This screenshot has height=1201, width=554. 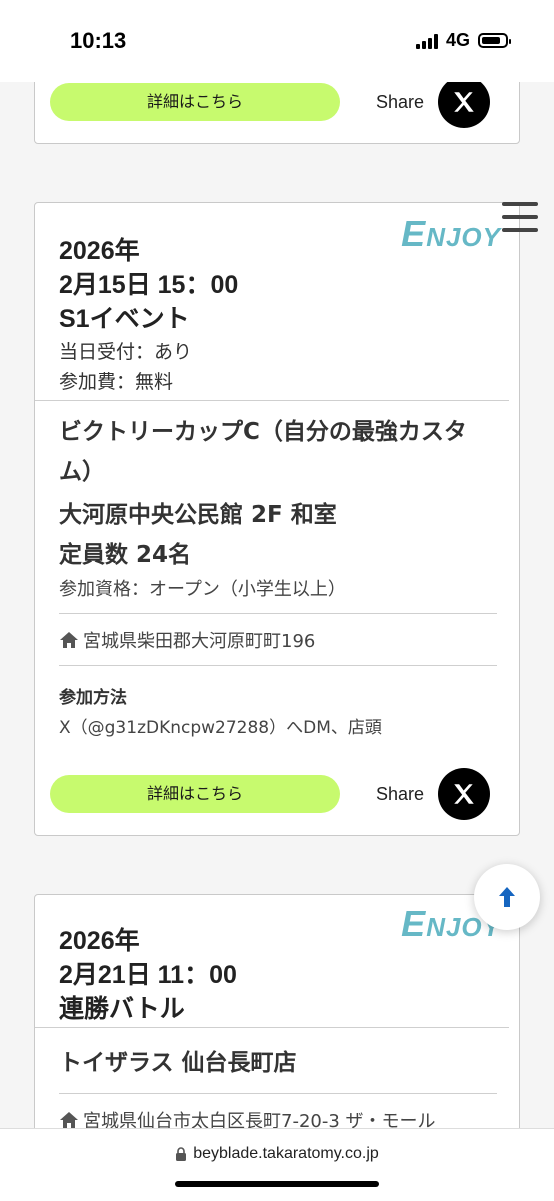 I want to click on browser-url-bar: beyblade.takaratomy.co.jp, so click(x=277, y=1164).